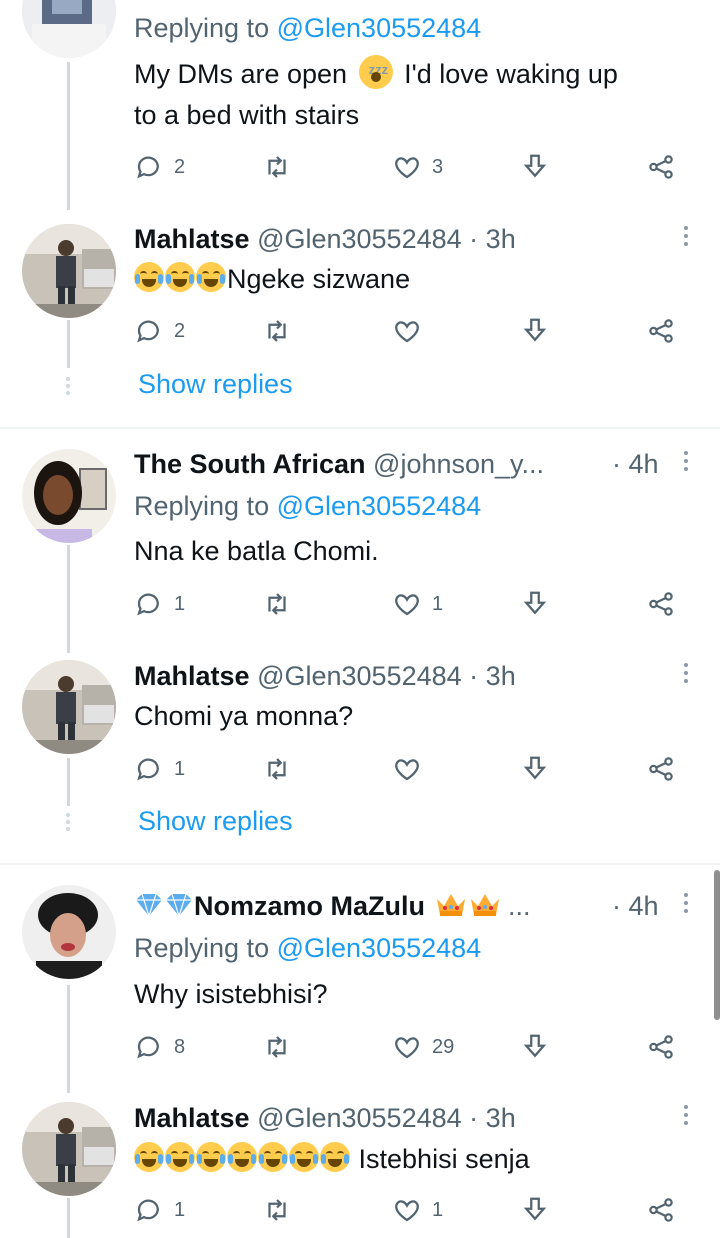 The image size is (720, 1238). Describe the element at coordinates (375, 72) in the screenshot. I see `sleeping-face-emoji: zzz` at that location.